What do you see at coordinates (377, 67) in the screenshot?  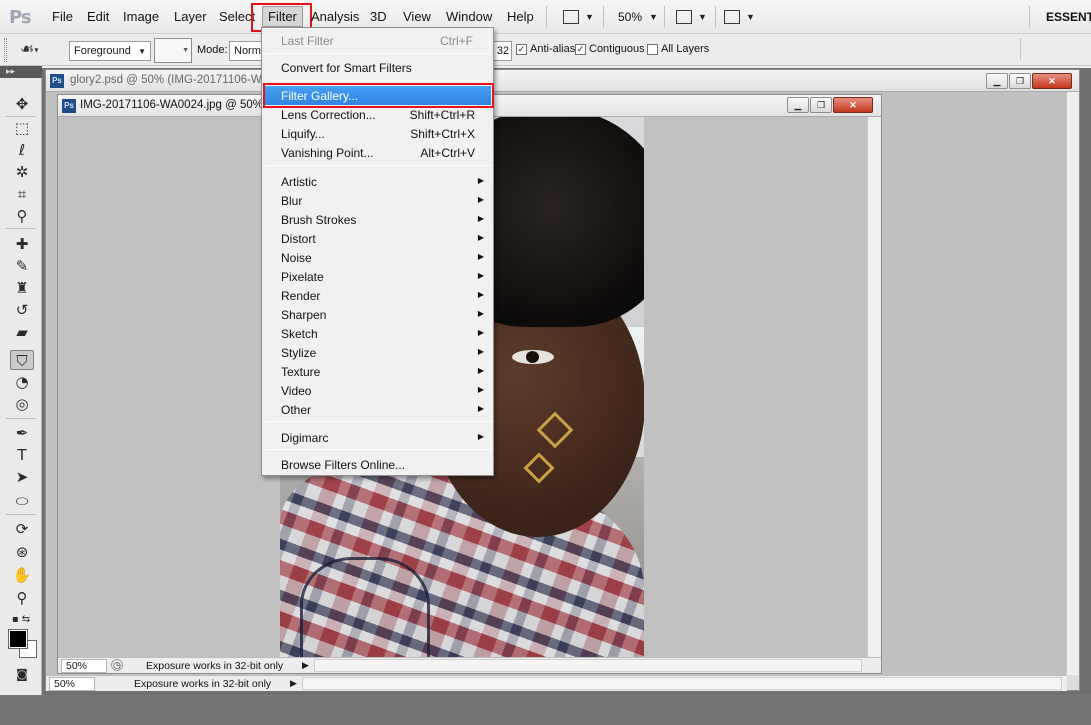 I see `menu-item-convert-smart-filters: Convert for Smart Filters` at bounding box center [377, 67].